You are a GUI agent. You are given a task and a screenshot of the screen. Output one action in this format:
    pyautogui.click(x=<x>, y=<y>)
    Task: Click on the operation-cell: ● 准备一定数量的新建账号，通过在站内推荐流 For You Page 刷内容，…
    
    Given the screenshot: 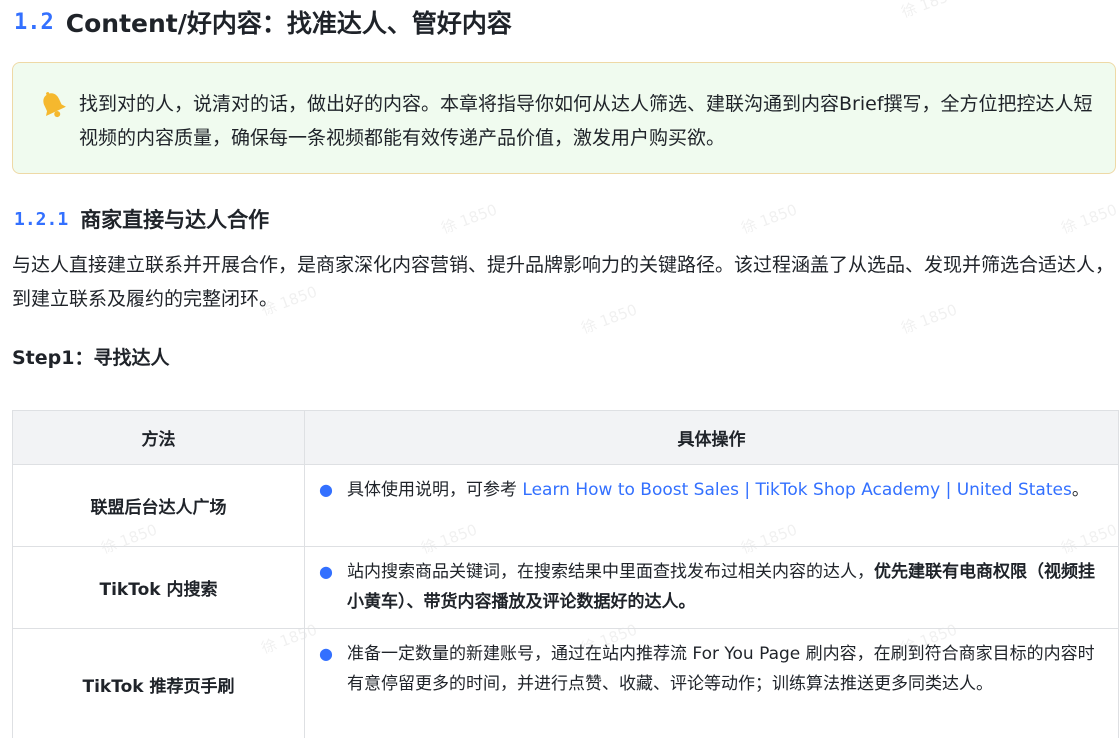 What is the action you would take?
    pyautogui.click(x=711, y=683)
    